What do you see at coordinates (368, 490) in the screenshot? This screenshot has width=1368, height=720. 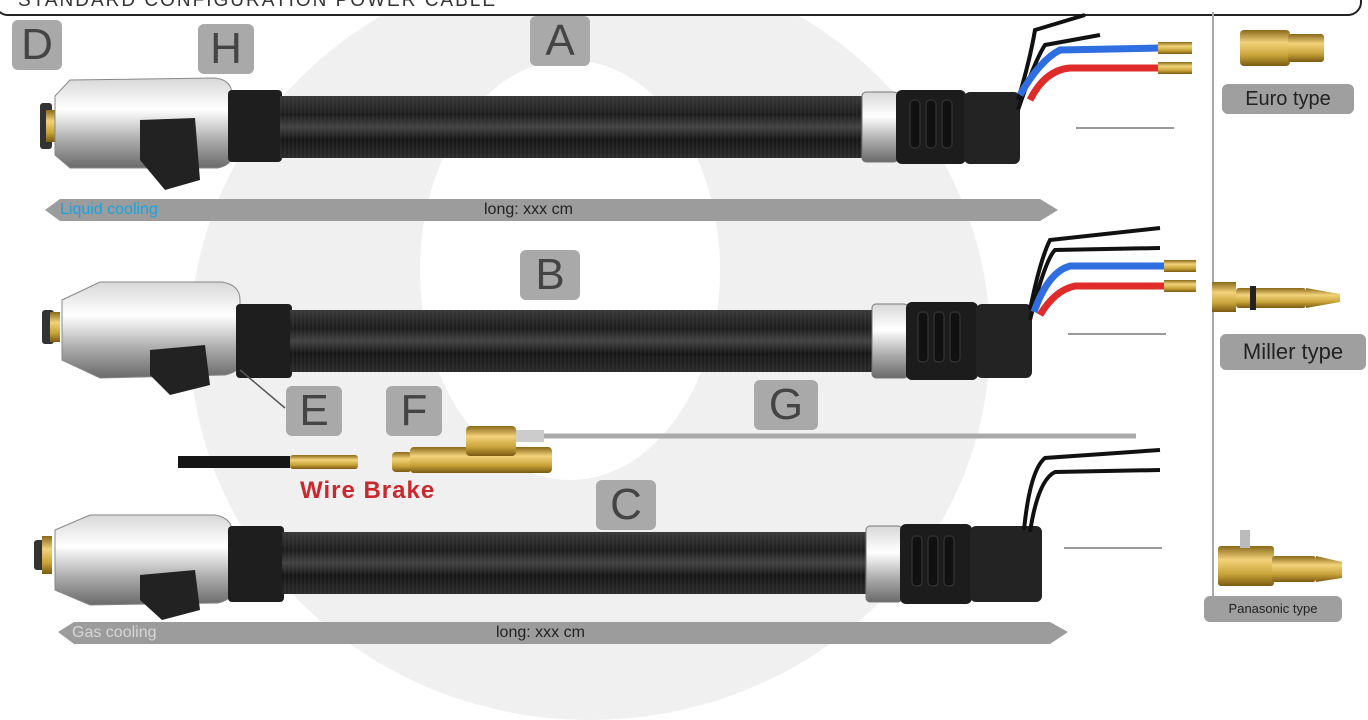 I see `wire-brake-label: Wire Brake` at bounding box center [368, 490].